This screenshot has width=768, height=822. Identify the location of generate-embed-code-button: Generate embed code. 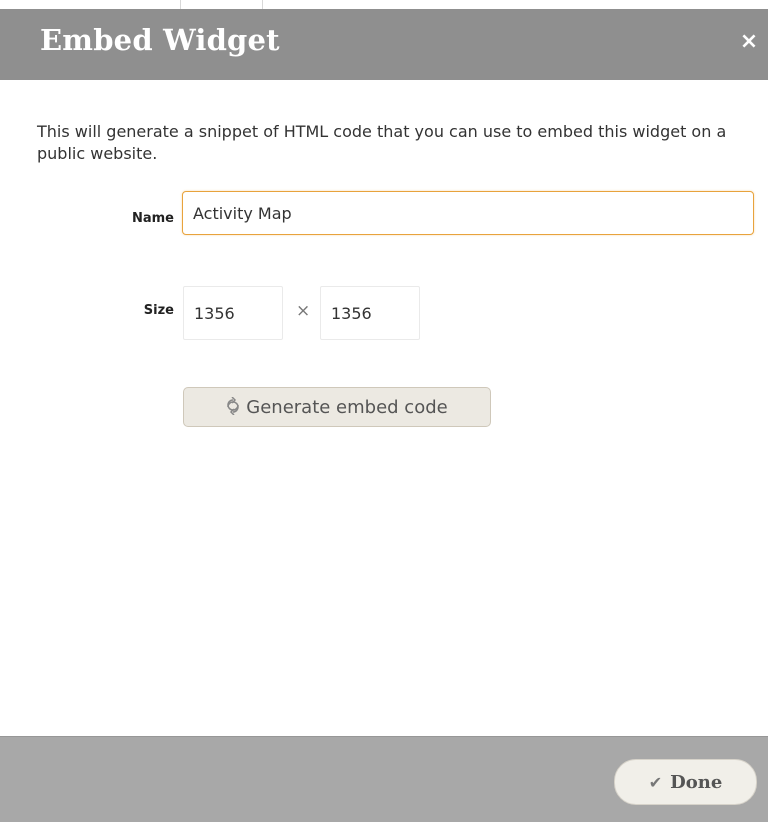
(337, 407).